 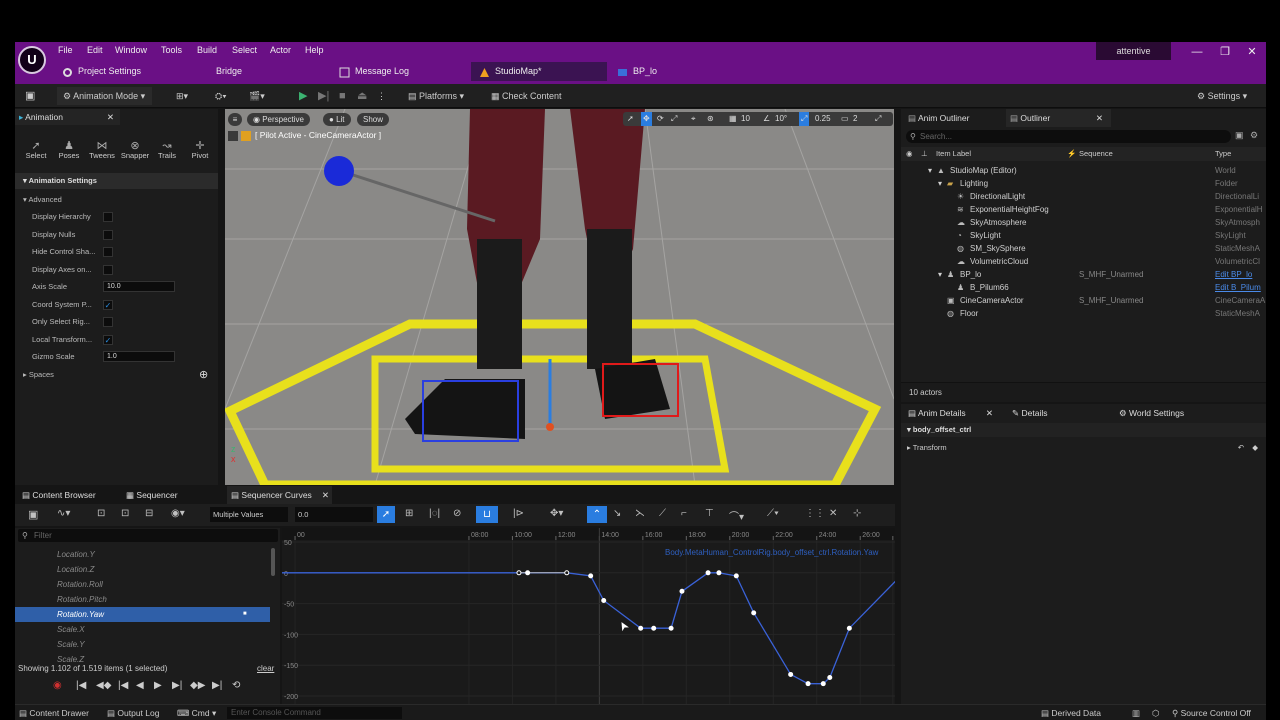 I want to click on jump-start-icon: |◀, so click(x=81, y=685).